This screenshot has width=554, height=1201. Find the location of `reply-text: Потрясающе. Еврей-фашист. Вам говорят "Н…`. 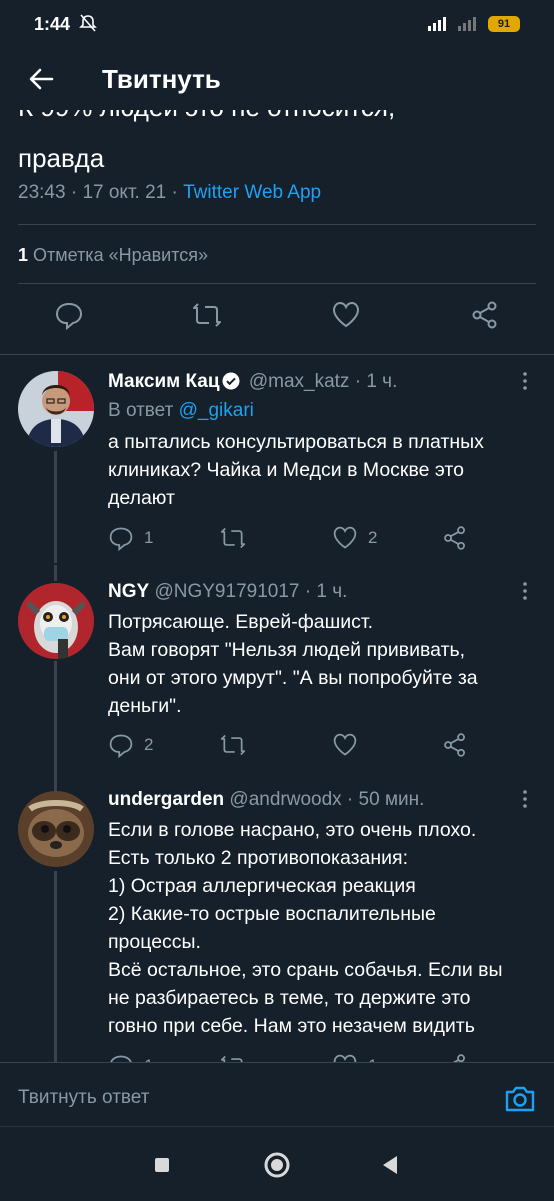

reply-text: Потрясающе. Еврей-фашист. Вам говорят "Н… is located at coordinates (293, 664).